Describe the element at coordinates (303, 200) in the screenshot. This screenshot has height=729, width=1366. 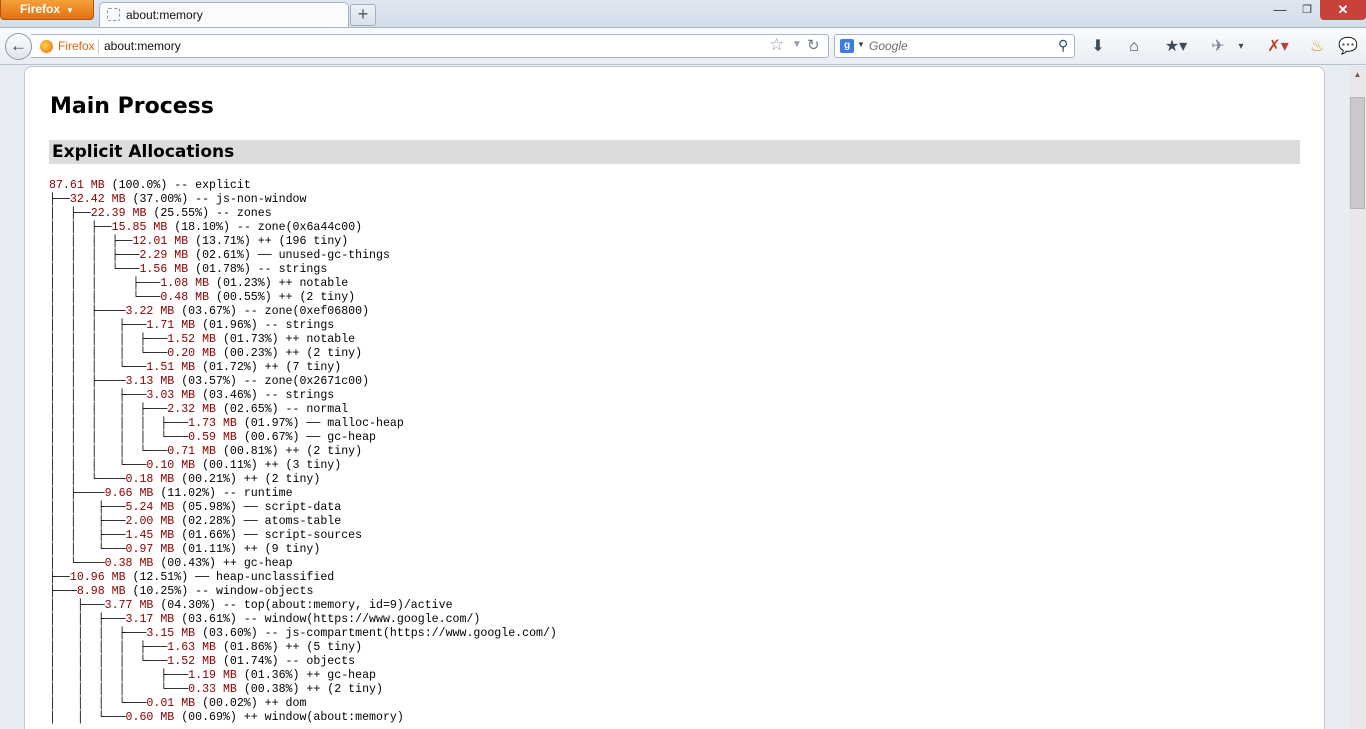
I see `tree-row: ├──32.42 MB (37.00%) -- js-non-window` at that location.